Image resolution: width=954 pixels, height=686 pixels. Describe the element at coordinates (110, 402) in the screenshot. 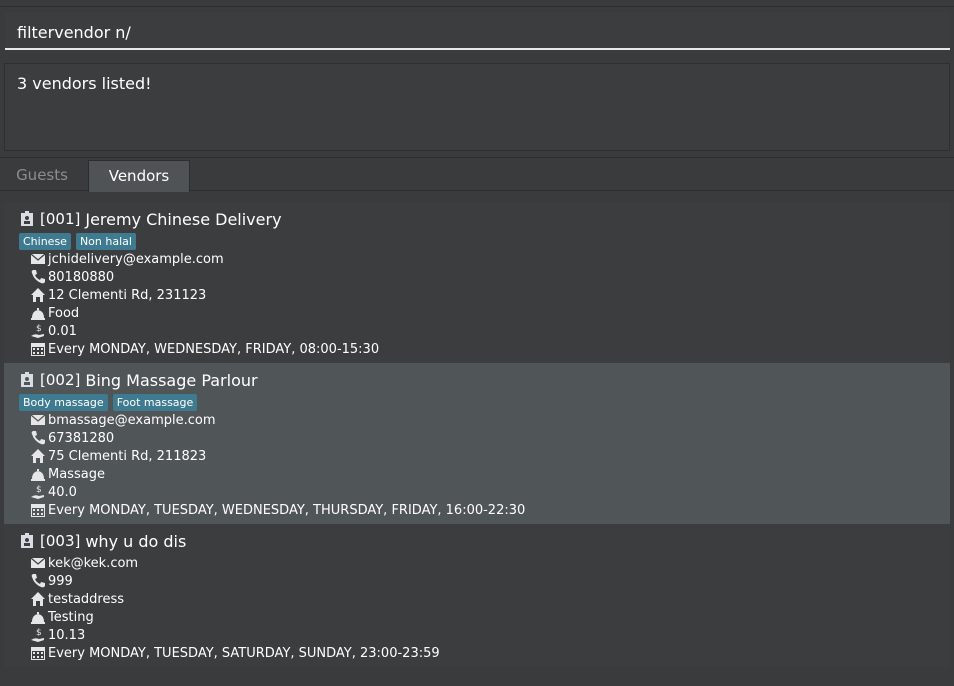

I see `vendor-tags: Body massage Foot massage` at that location.